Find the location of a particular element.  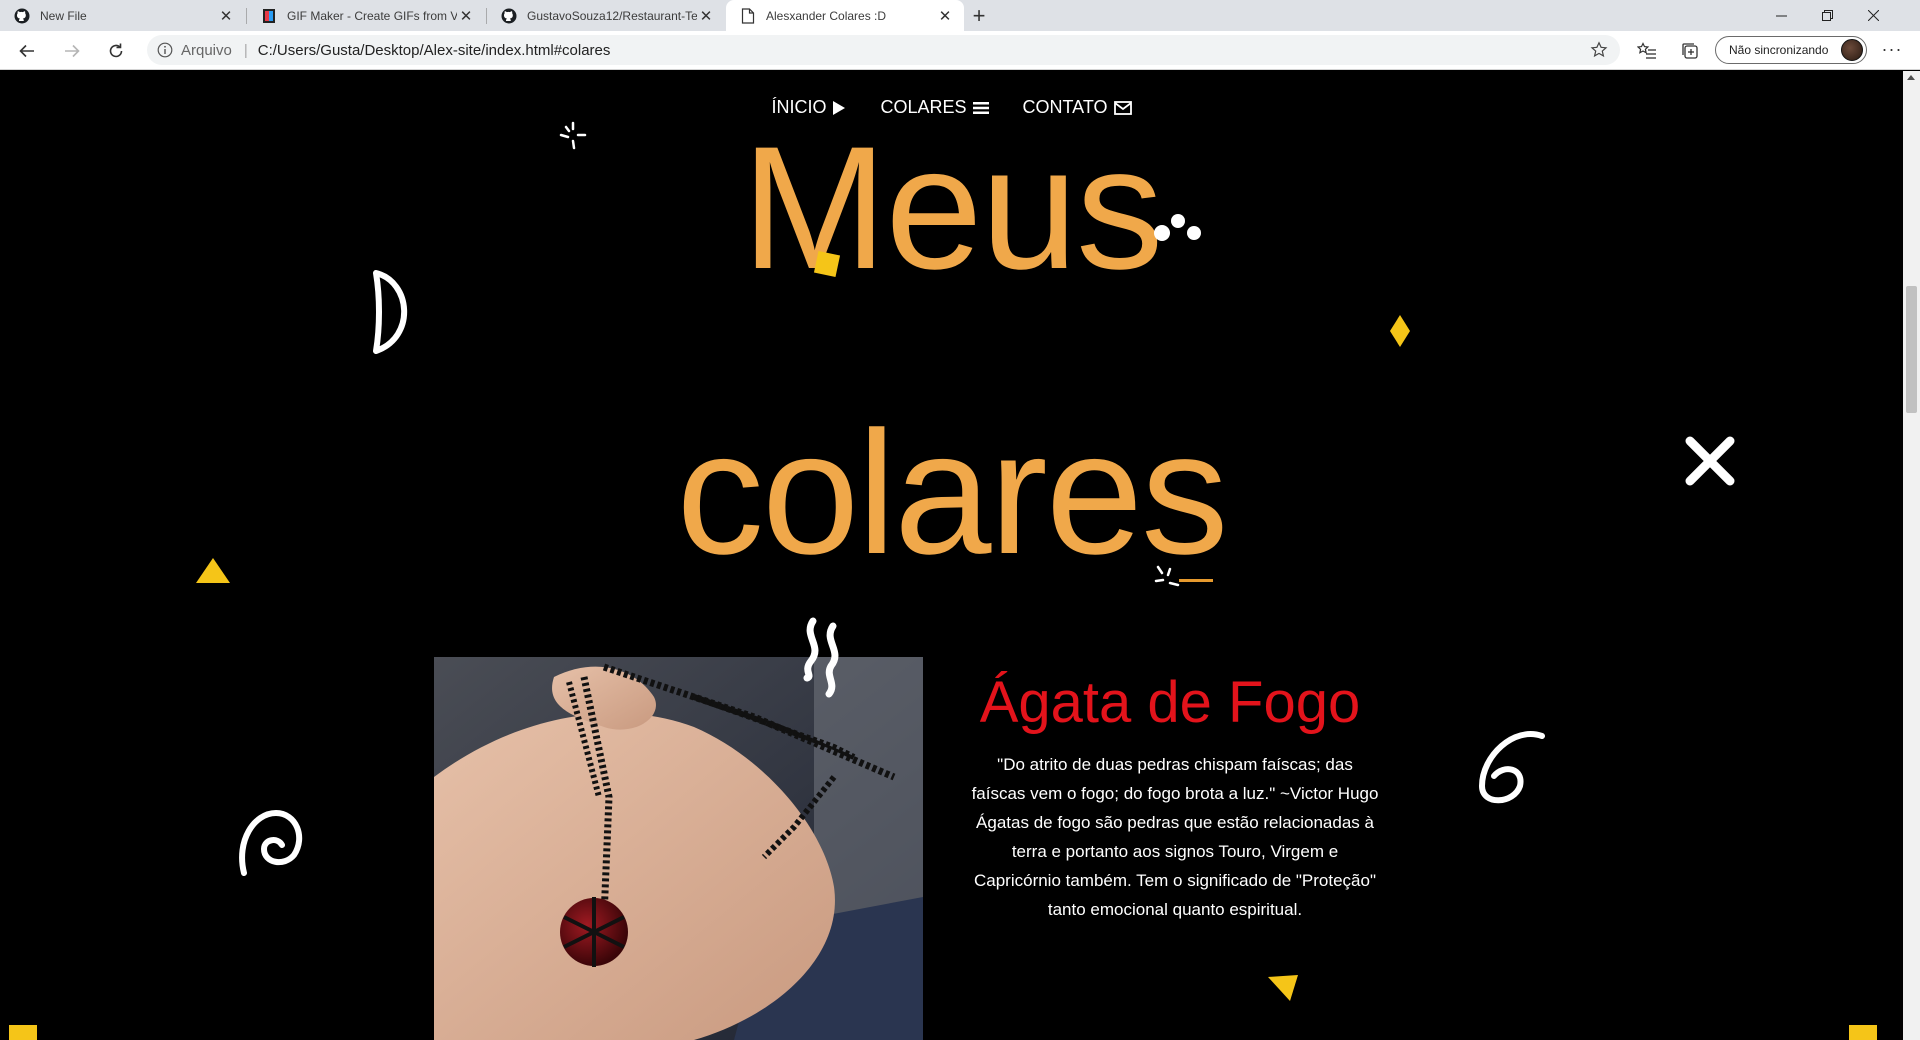

forward-icon is located at coordinates (72, 51).